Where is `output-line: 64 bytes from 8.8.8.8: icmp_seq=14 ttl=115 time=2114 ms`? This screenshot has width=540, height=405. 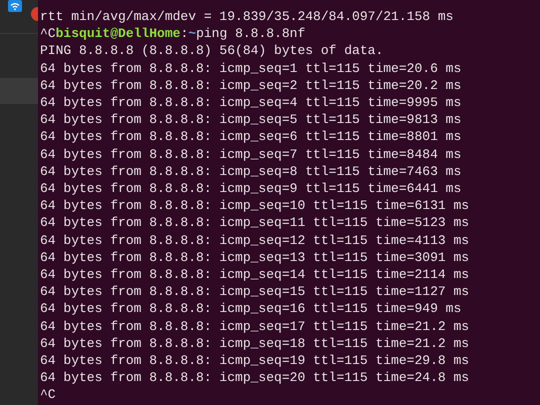 output-line: 64 bytes from 8.8.8.8: icmp_seq=14 ttl=115 time=2114 ms is located at coordinates (255, 275).